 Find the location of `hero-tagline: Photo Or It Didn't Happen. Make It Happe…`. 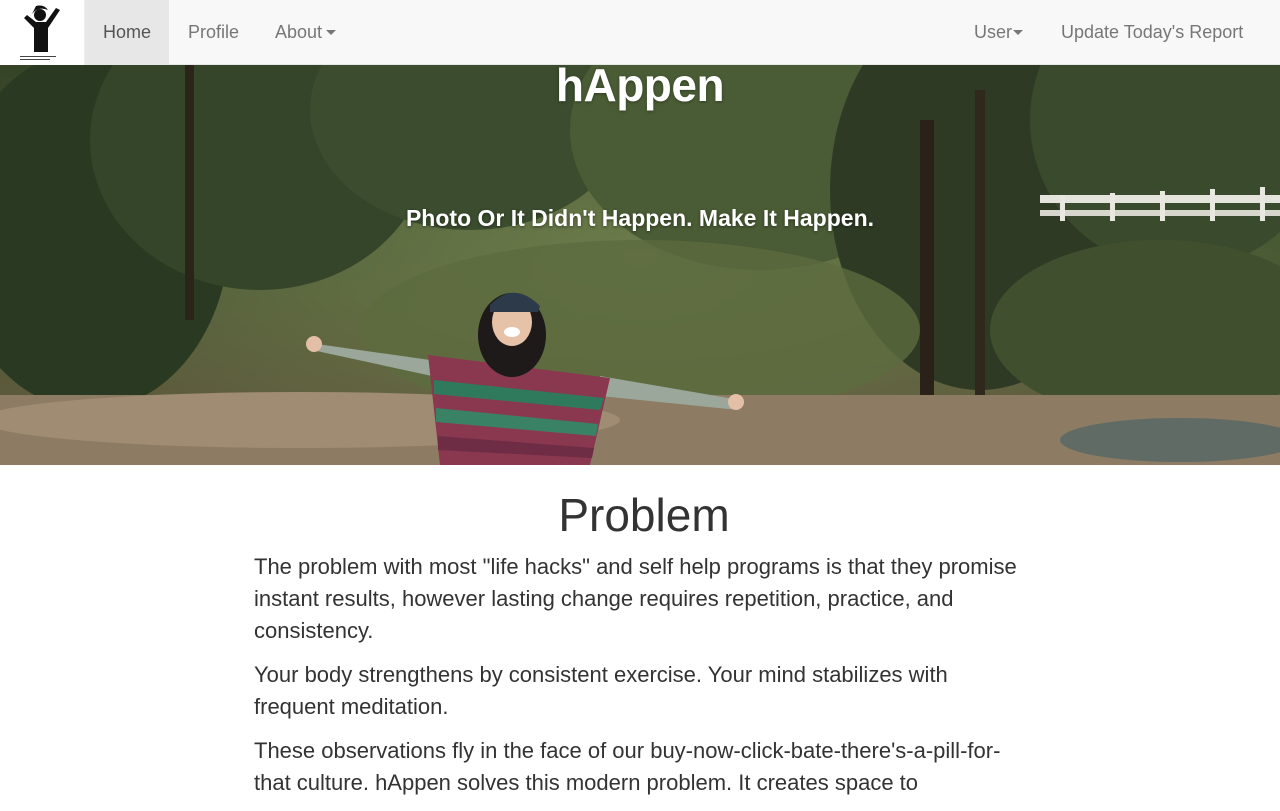

hero-tagline: Photo Or It Didn't Happen. Make It Happe… is located at coordinates (640, 218).